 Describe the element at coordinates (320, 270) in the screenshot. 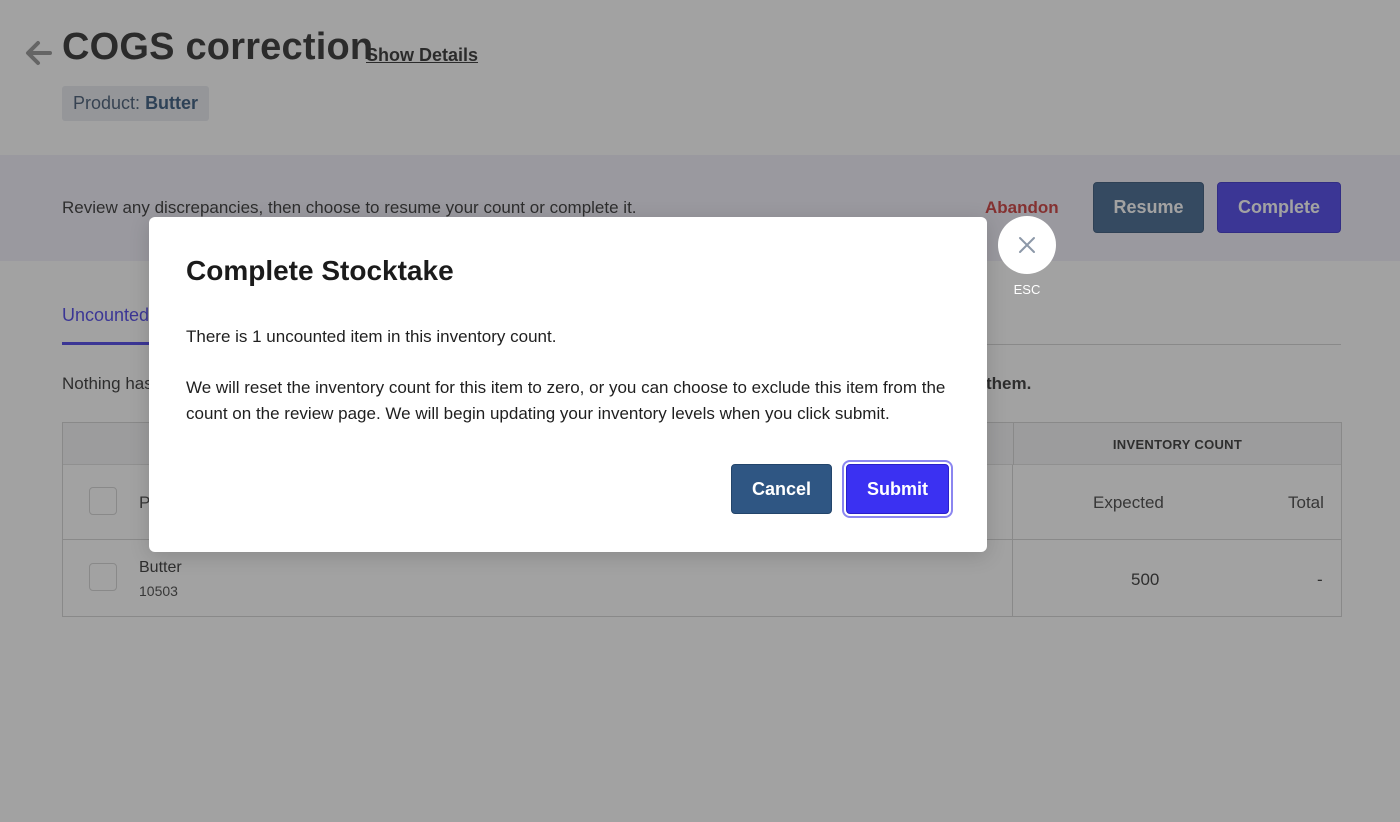

I see `dialog-title: Complete Stocktake` at that location.